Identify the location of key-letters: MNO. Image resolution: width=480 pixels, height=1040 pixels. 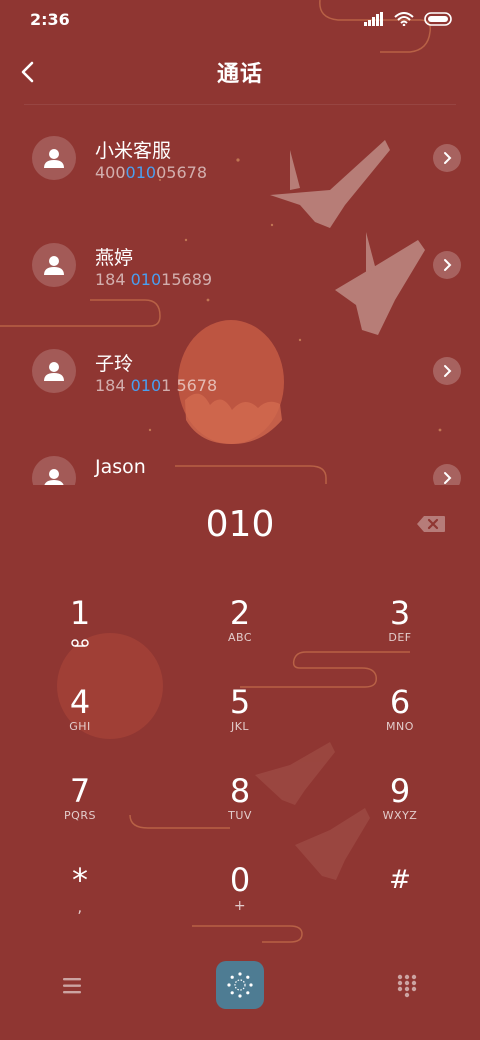
(400, 726).